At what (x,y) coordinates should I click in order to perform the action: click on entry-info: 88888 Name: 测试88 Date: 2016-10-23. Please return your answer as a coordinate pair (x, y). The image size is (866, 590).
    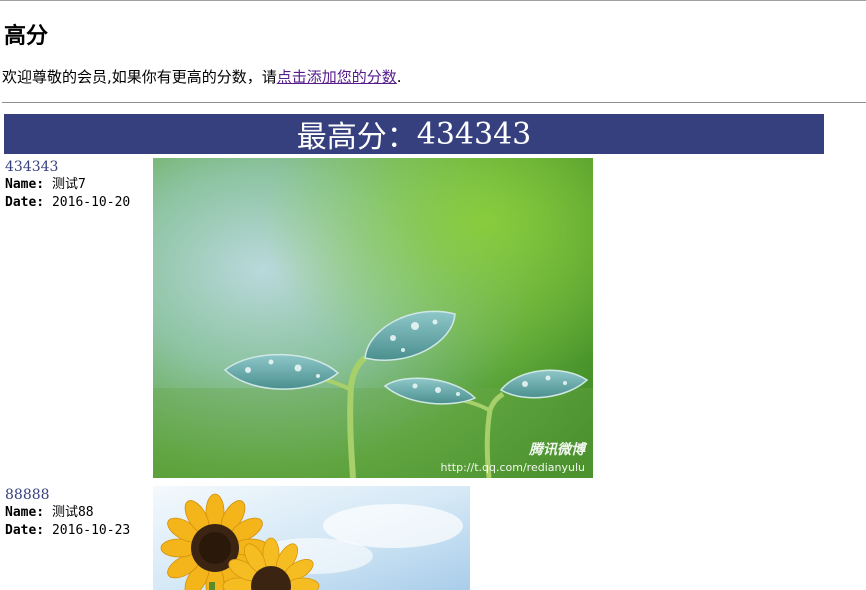
    Looking at the image, I should click on (78, 513).